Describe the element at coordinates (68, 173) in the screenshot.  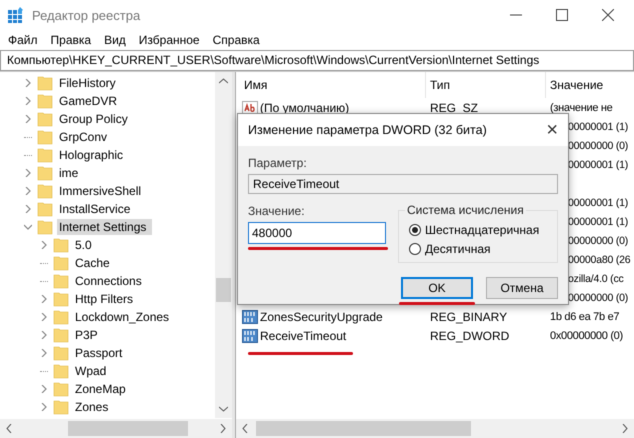
I see `tree-item: ime` at that location.